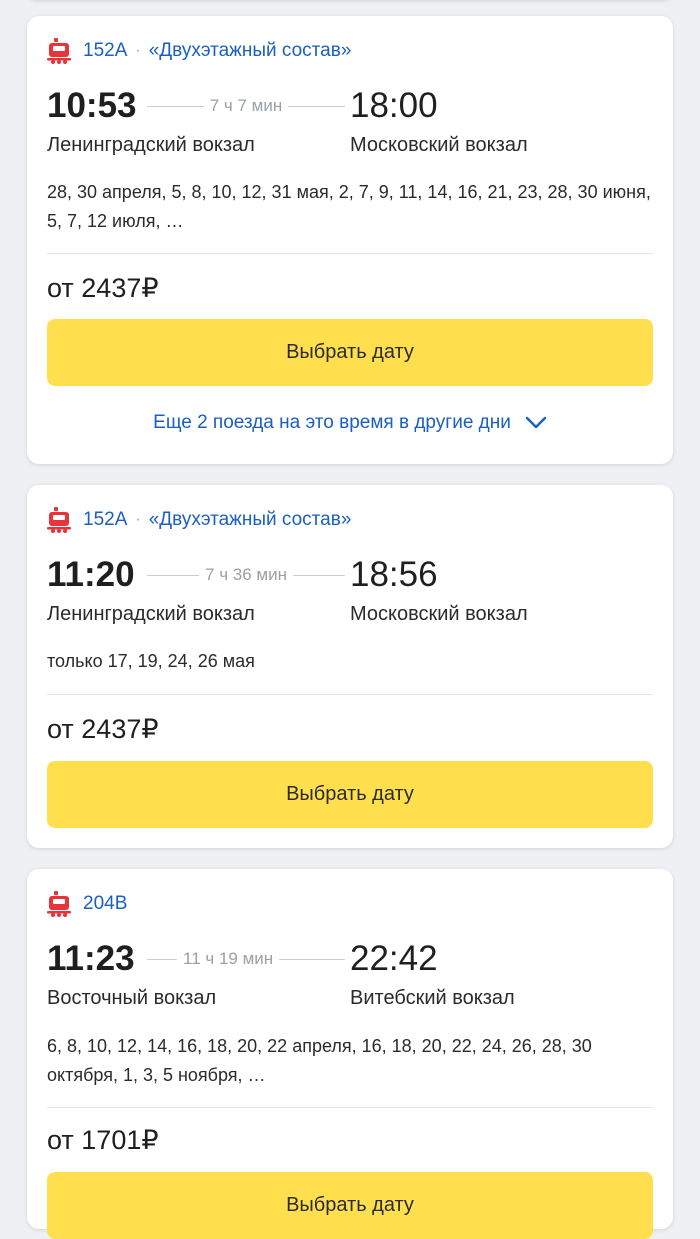  Describe the element at coordinates (332, 422) in the screenshot. I see `more-trains-label: Еще 2 поезда на это время в другие дни` at that location.